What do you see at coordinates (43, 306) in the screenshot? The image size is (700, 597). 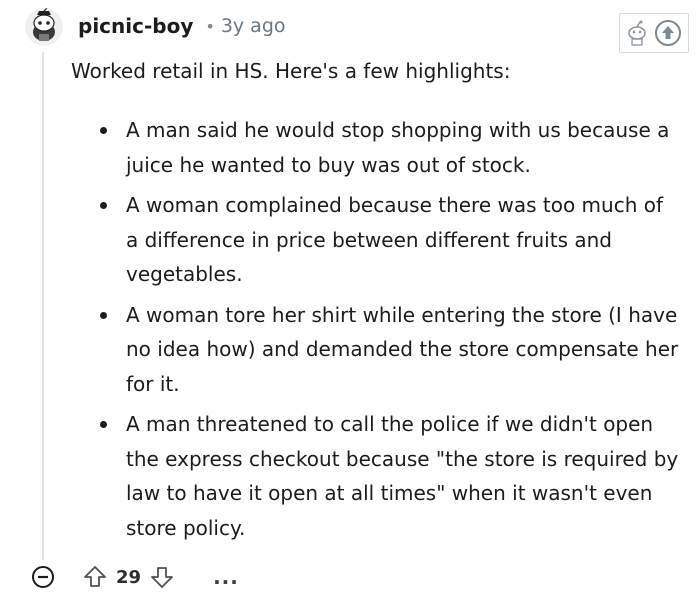 I see `thread-line` at bounding box center [43, 306].